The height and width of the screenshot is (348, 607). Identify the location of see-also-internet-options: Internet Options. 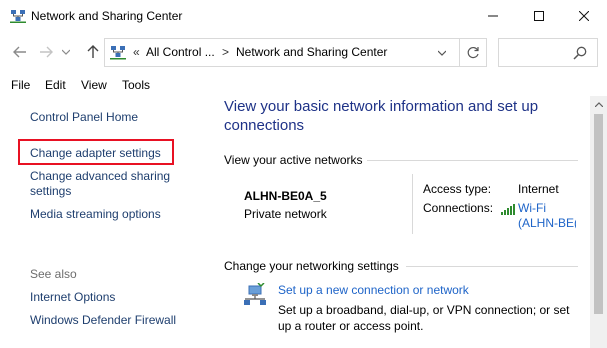
(72, 297).